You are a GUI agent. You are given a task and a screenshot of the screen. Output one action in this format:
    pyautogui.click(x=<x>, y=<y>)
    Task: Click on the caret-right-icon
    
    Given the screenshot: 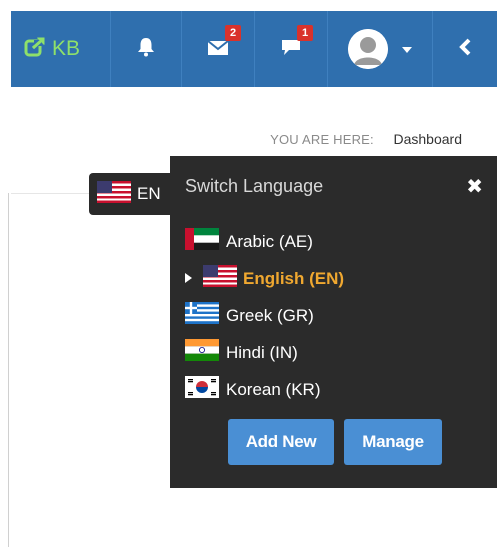 What is the action you would take?
    pyautogui.click(x=188, y=278)
    